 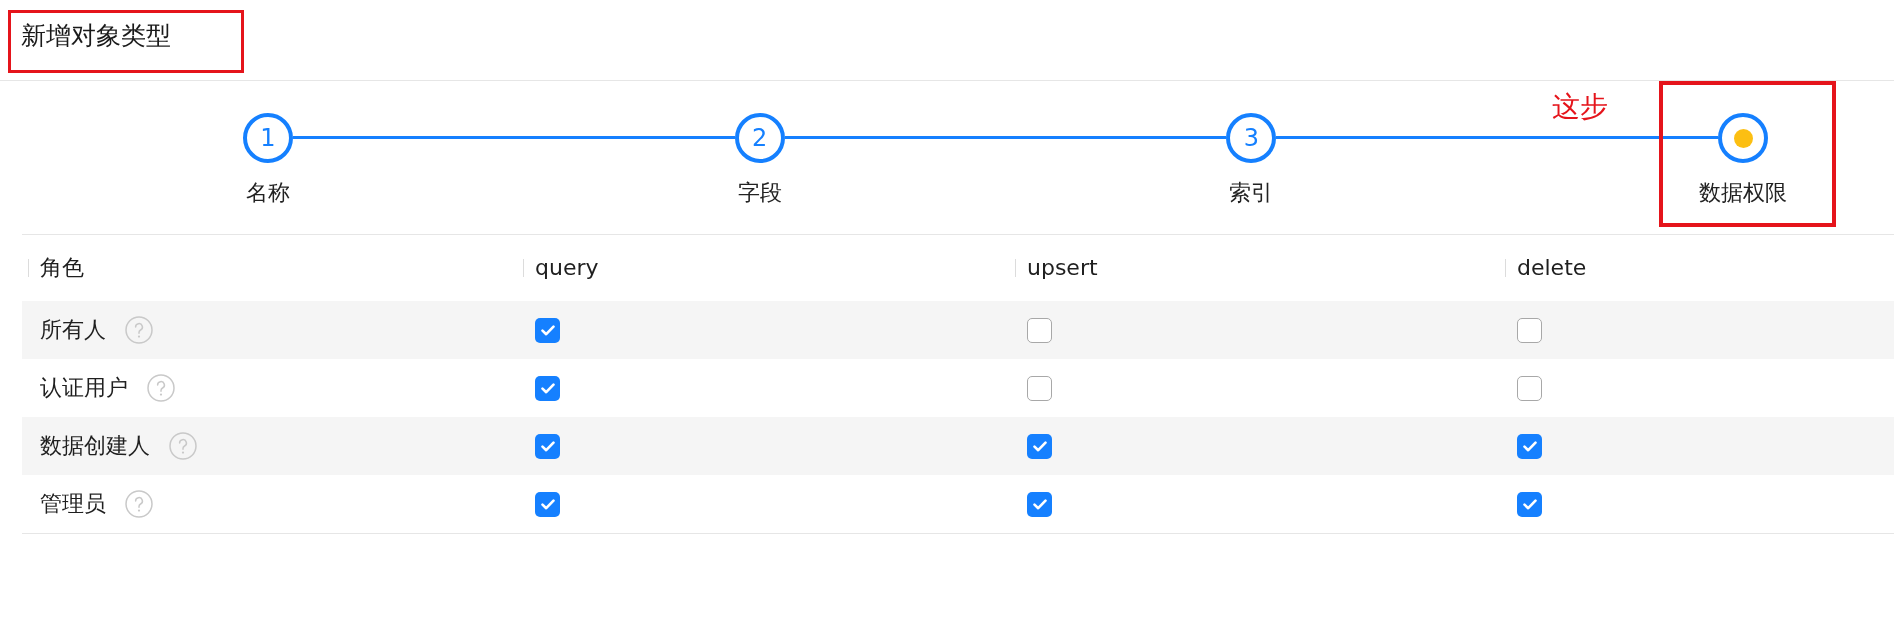 What do you see at coordinates (1254, 268) in the screenshot?
I see `column-header: upsert` at bounding box center [1254, 268].